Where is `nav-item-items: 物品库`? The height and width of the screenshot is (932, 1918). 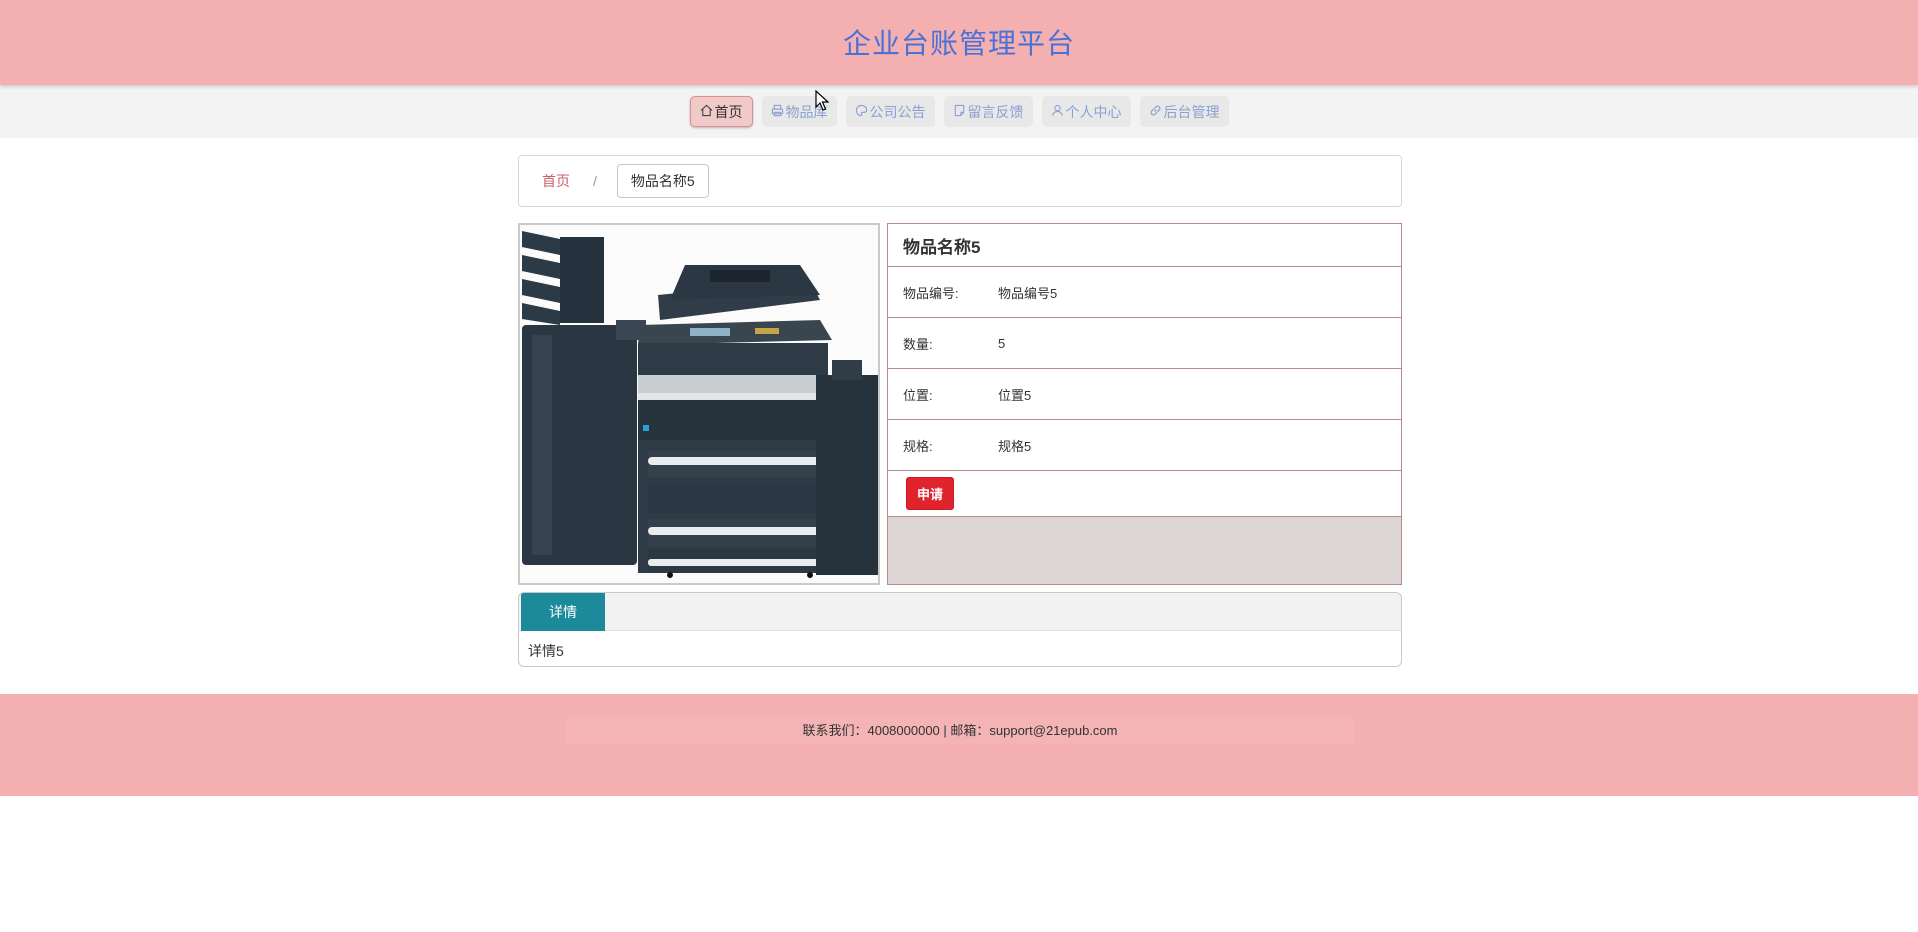
nav-item-items: 物品库 is located at coordinates (799, 111).